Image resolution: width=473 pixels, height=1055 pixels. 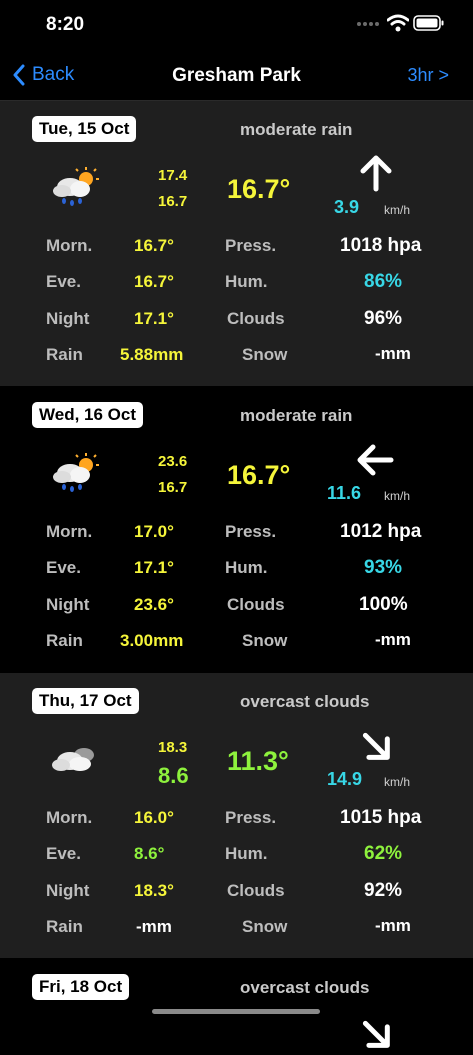 What do you see at coordinates (154, 604) in the screenshot?
I see `night-temp: 23.6°` at bounding box center [154, 604].